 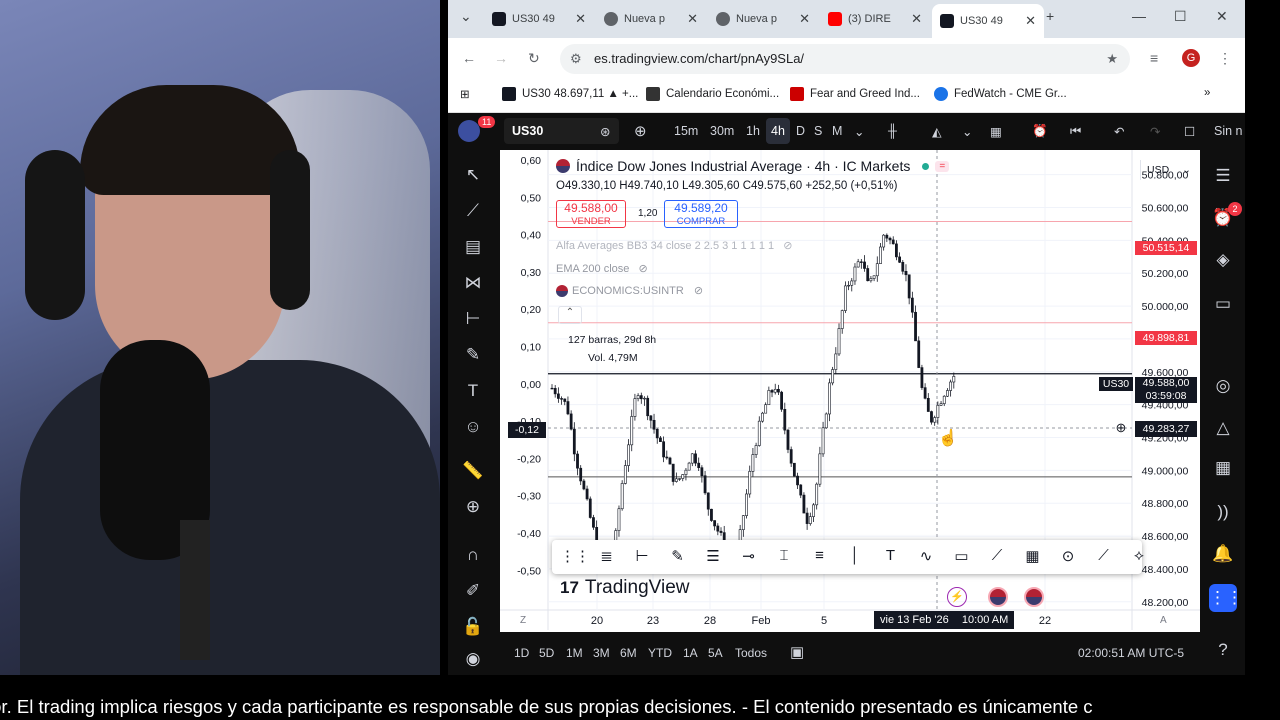 What do you see at coordinates (1050, 16) in the screenshot?
I see `new-tab-icon: +` at bounding box center [1050, 16].